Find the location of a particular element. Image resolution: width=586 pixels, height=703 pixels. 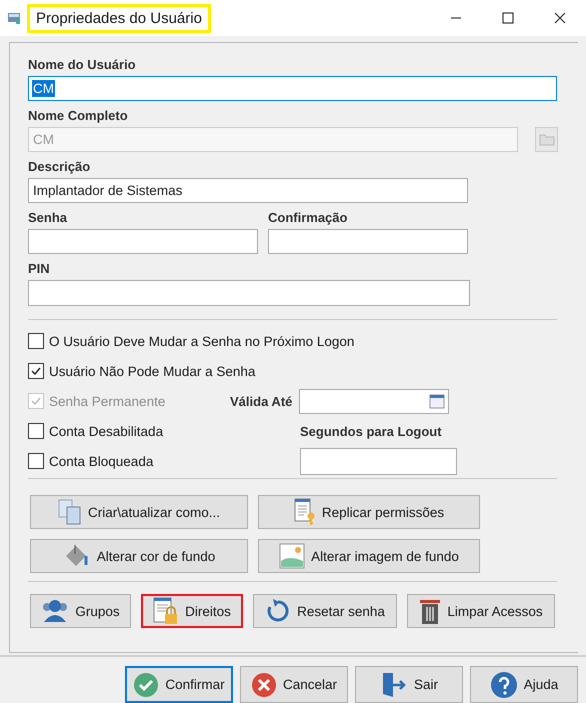

field-label: Nome Completo is located at coordinates (78, 115).